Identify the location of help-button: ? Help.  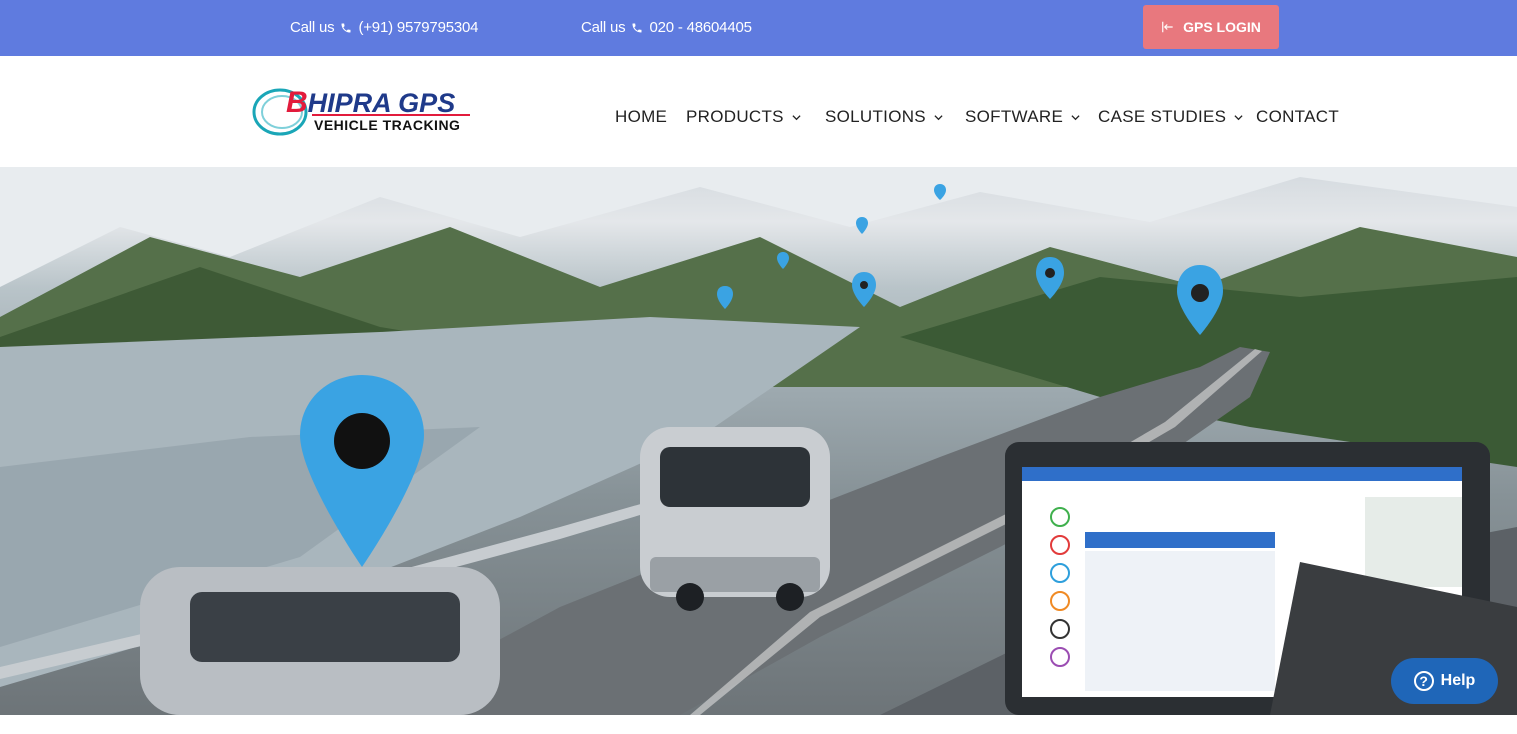
(1444, 681).